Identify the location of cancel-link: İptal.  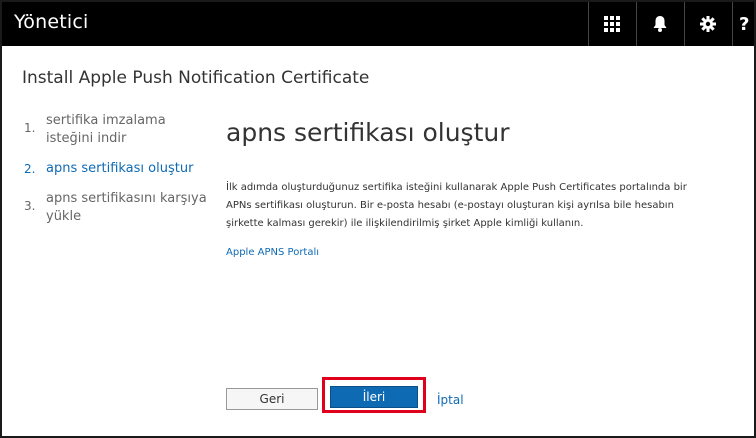
(450, 400).